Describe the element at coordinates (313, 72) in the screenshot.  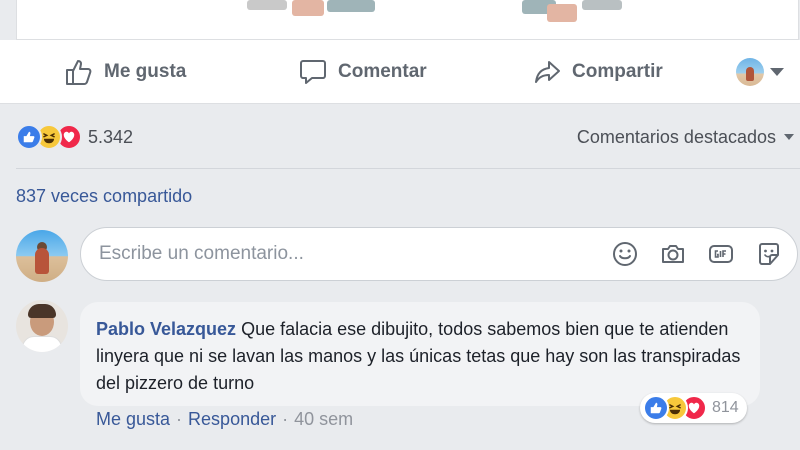
I see `speech-bubble-icon` at that location.